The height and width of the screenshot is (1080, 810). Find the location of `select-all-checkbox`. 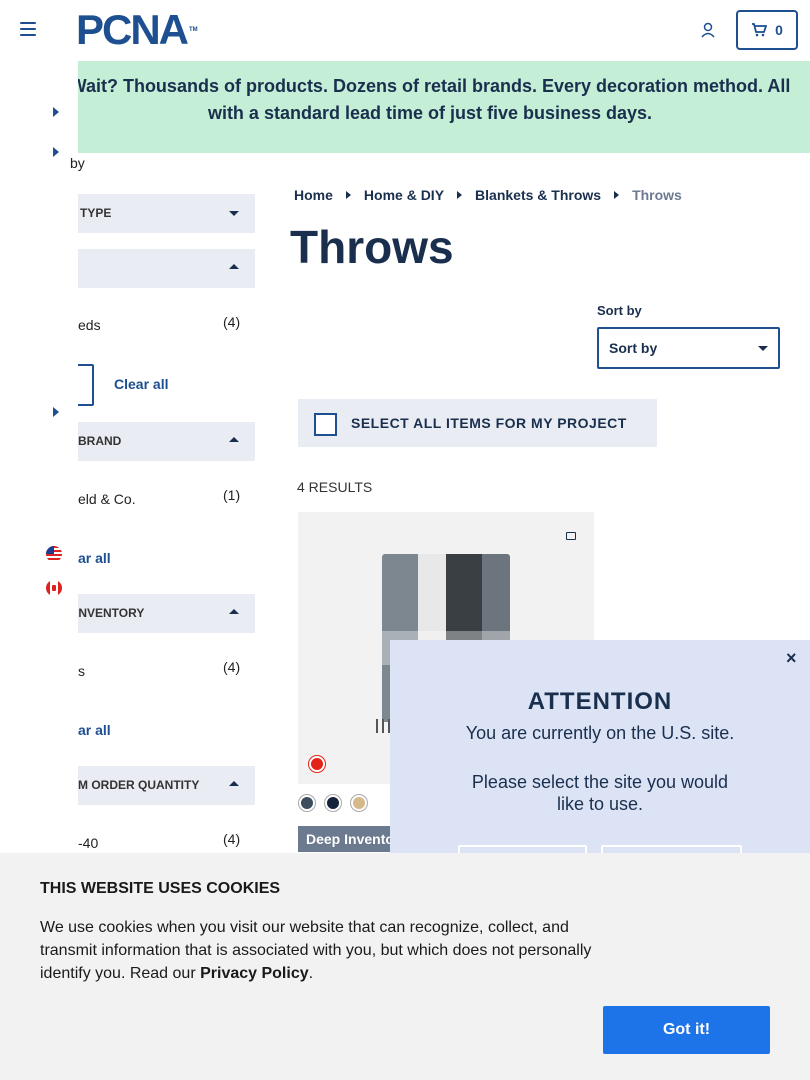

select-all-checkbox is located at coordinates (325, 424).